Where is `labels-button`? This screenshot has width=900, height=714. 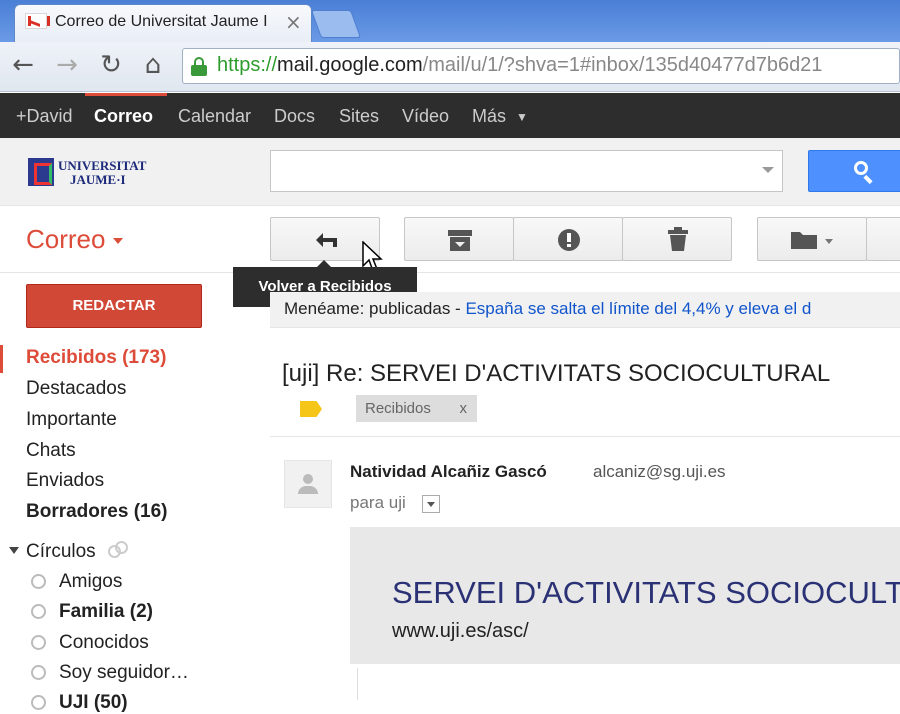
labels-button is located at coordinates (883, 239).